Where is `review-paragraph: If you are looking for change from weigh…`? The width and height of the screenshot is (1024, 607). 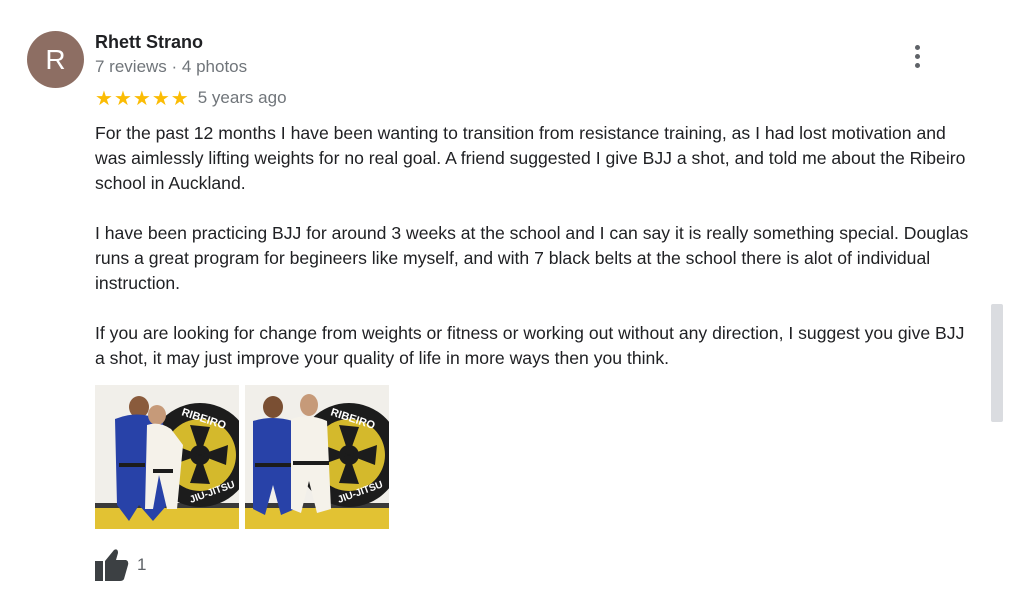
review-paragraph: If you are looking for change from weigh… is located at coordinates (530, 345).